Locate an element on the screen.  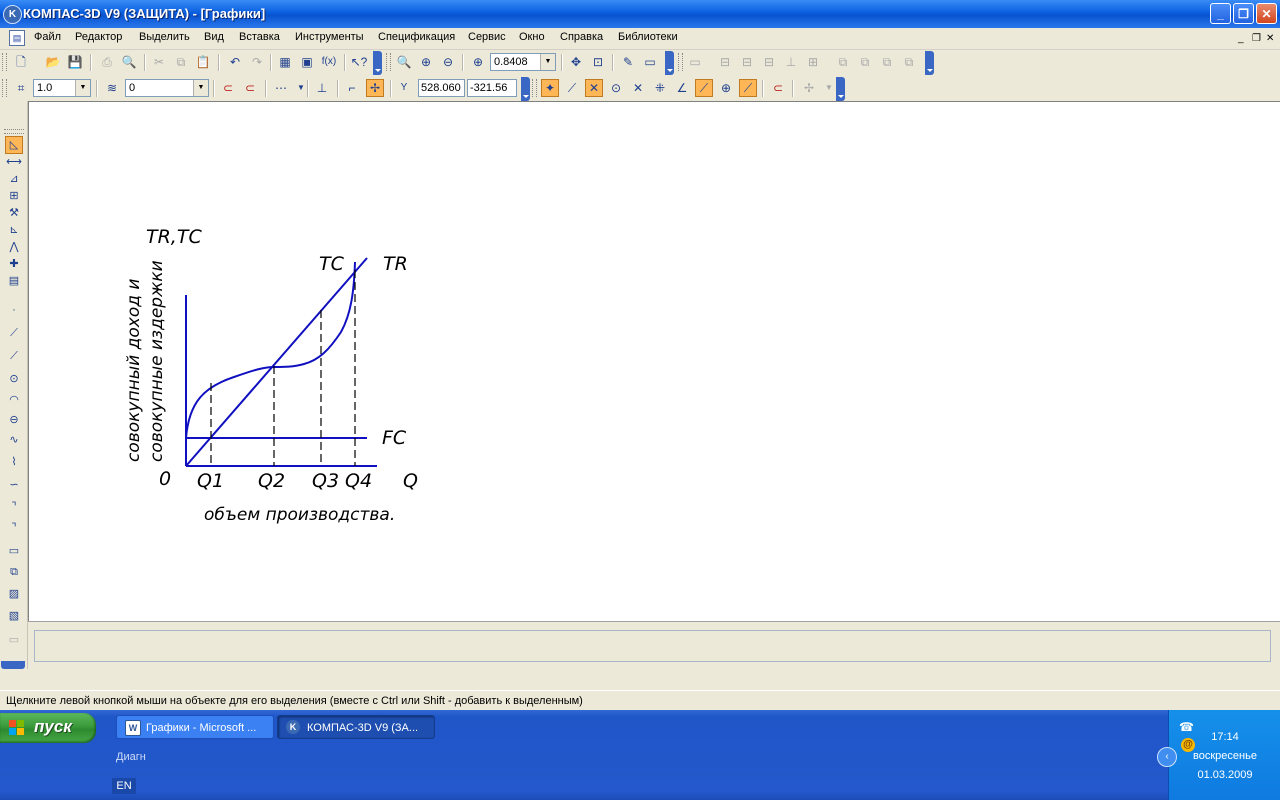
menu-select: Выделить is located at coordinates (164, 37).